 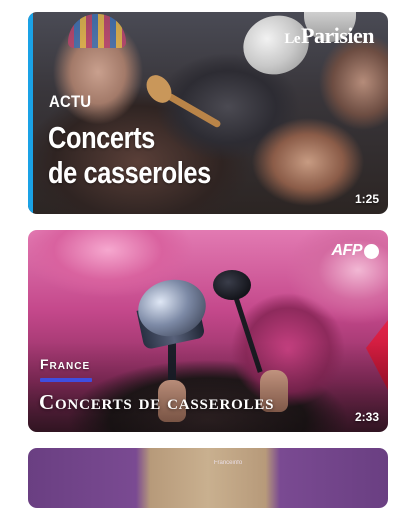 I want to click on video-card-partial: Franceinfo, so click(x=208, y=478).